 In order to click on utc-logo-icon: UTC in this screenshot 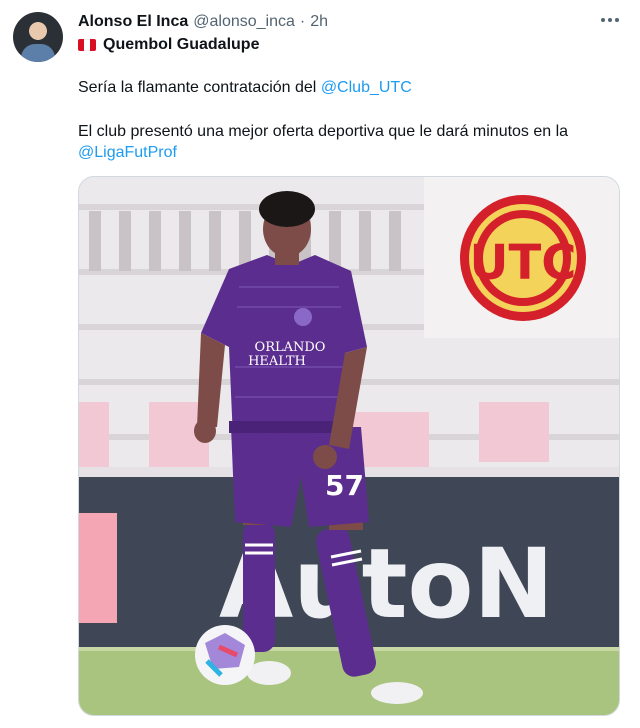, I will do `click(522, 257)`.